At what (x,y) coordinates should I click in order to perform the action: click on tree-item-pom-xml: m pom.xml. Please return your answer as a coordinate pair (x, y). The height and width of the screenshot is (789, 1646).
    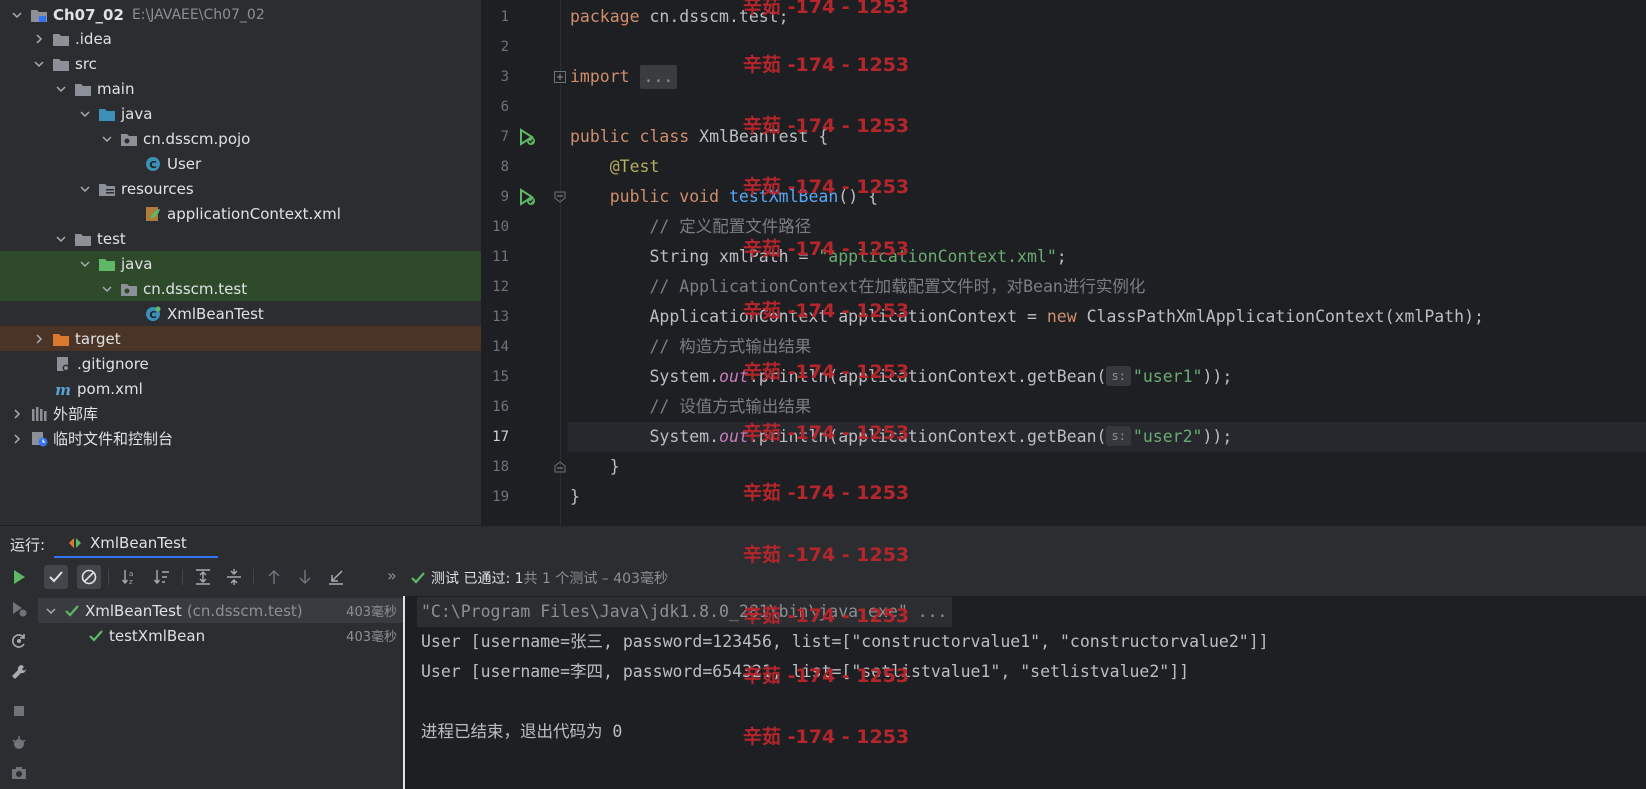
    Looking at the image, I should click on (240, 388).